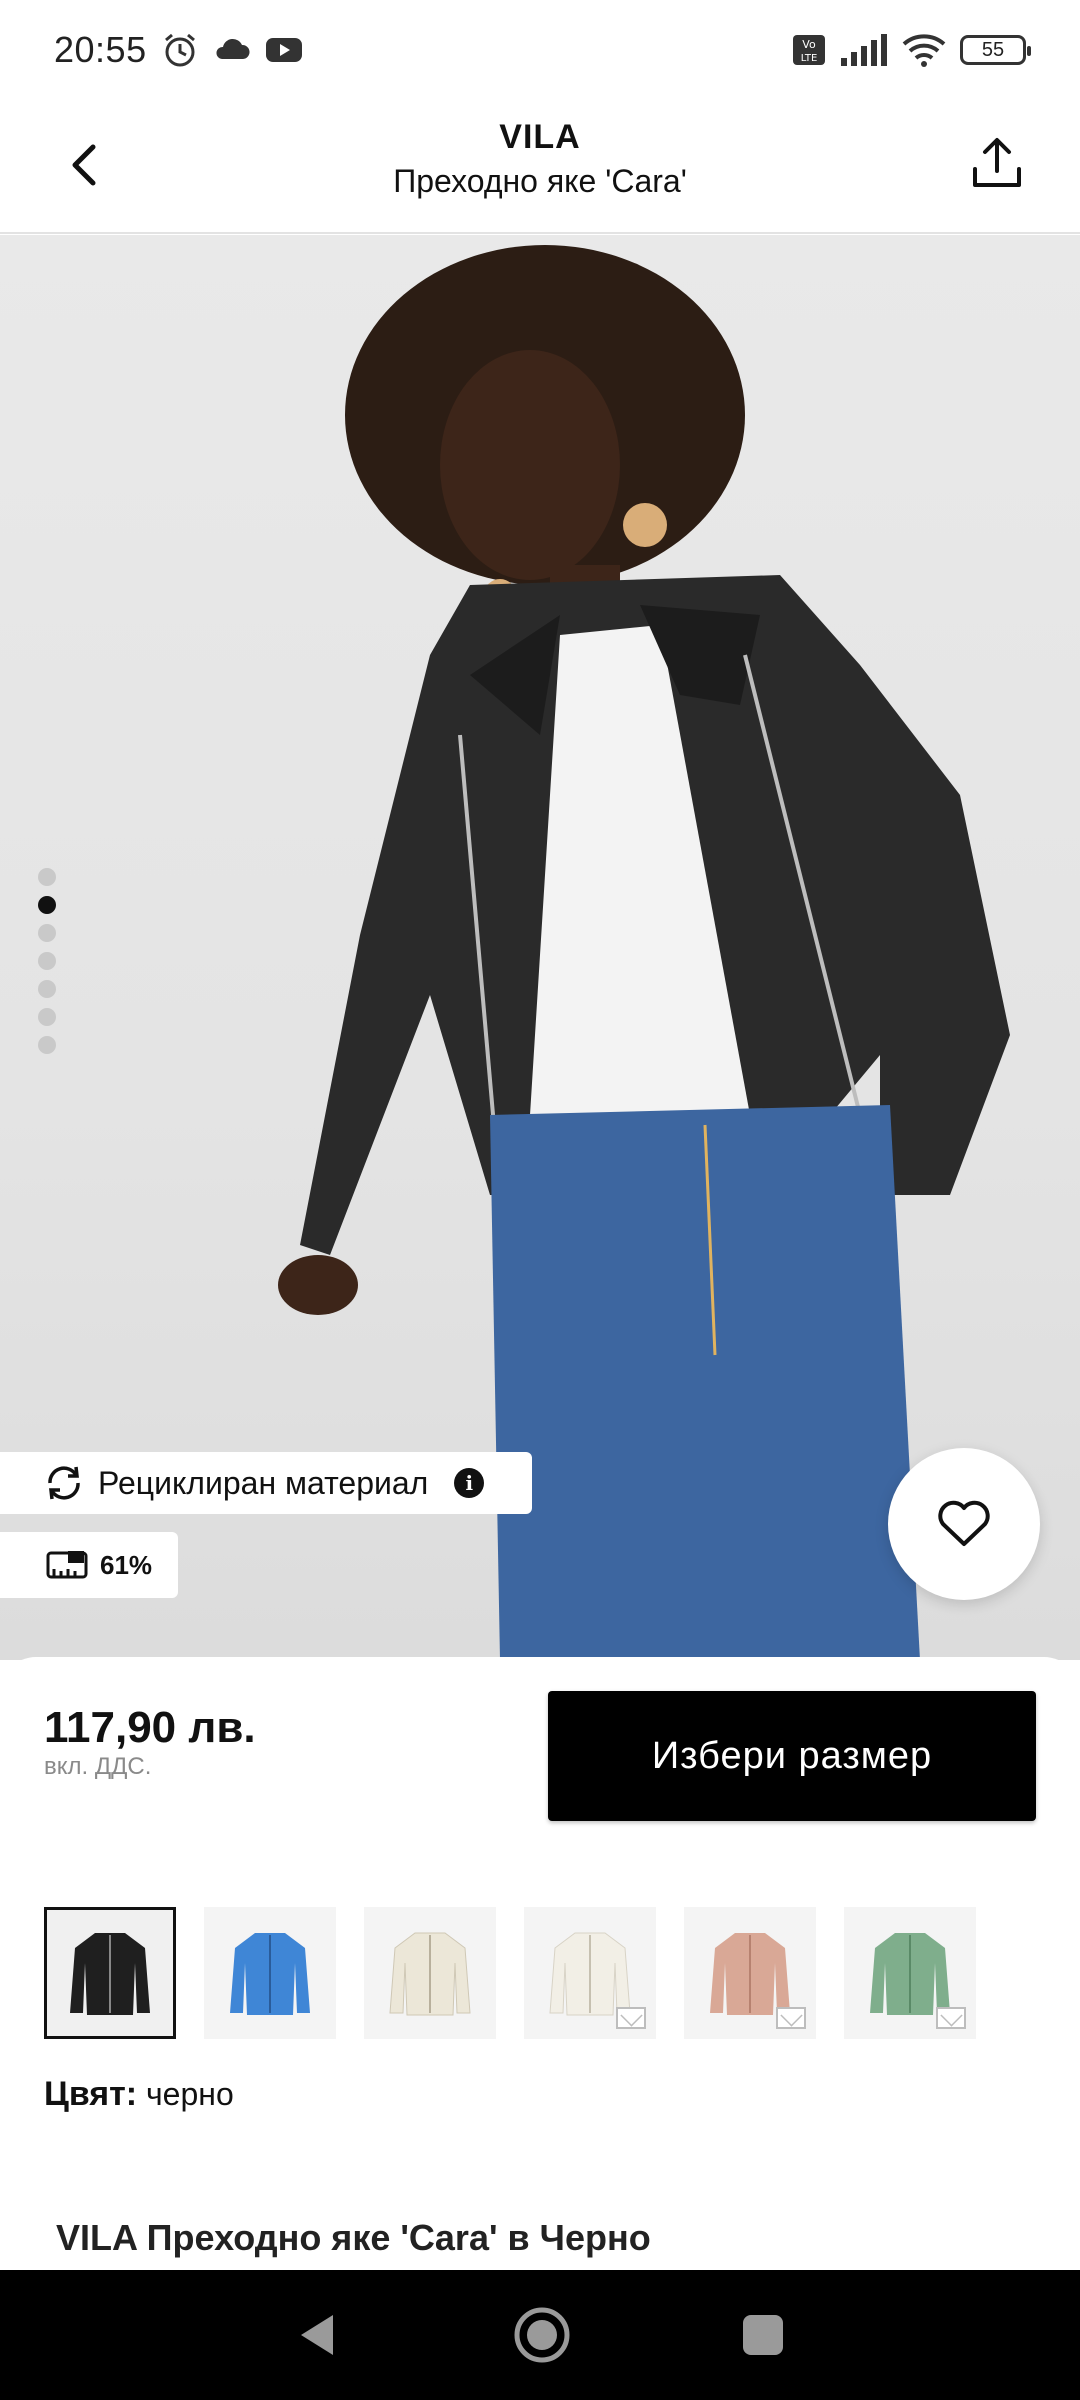 This screenshot has height=2400, width=1080. What do you see at coordinates (89, 1565) in the screenshot?
I see `recycled-percent-badge: 61%` at bounding box center [89, 1565].